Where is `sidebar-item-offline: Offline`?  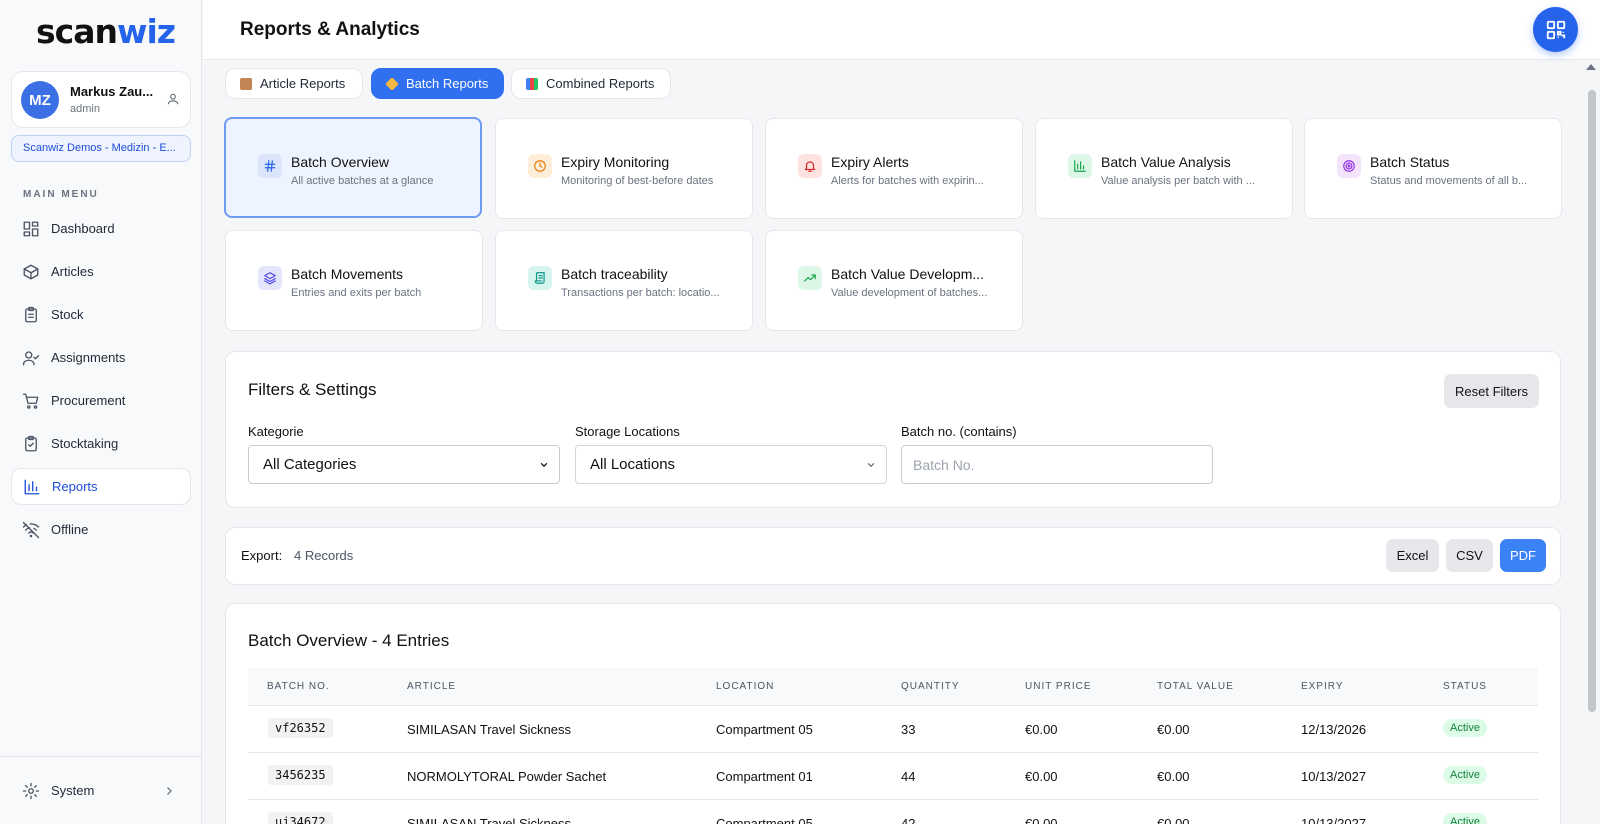 sidebar-item-offline: Offline is located at coordinates (101, 529).